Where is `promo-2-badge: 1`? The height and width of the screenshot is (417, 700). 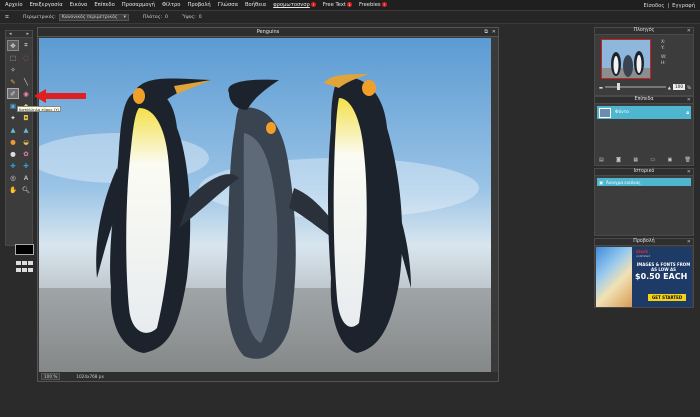
promo-2-badge: 1 is located at coordinates (349, 4).